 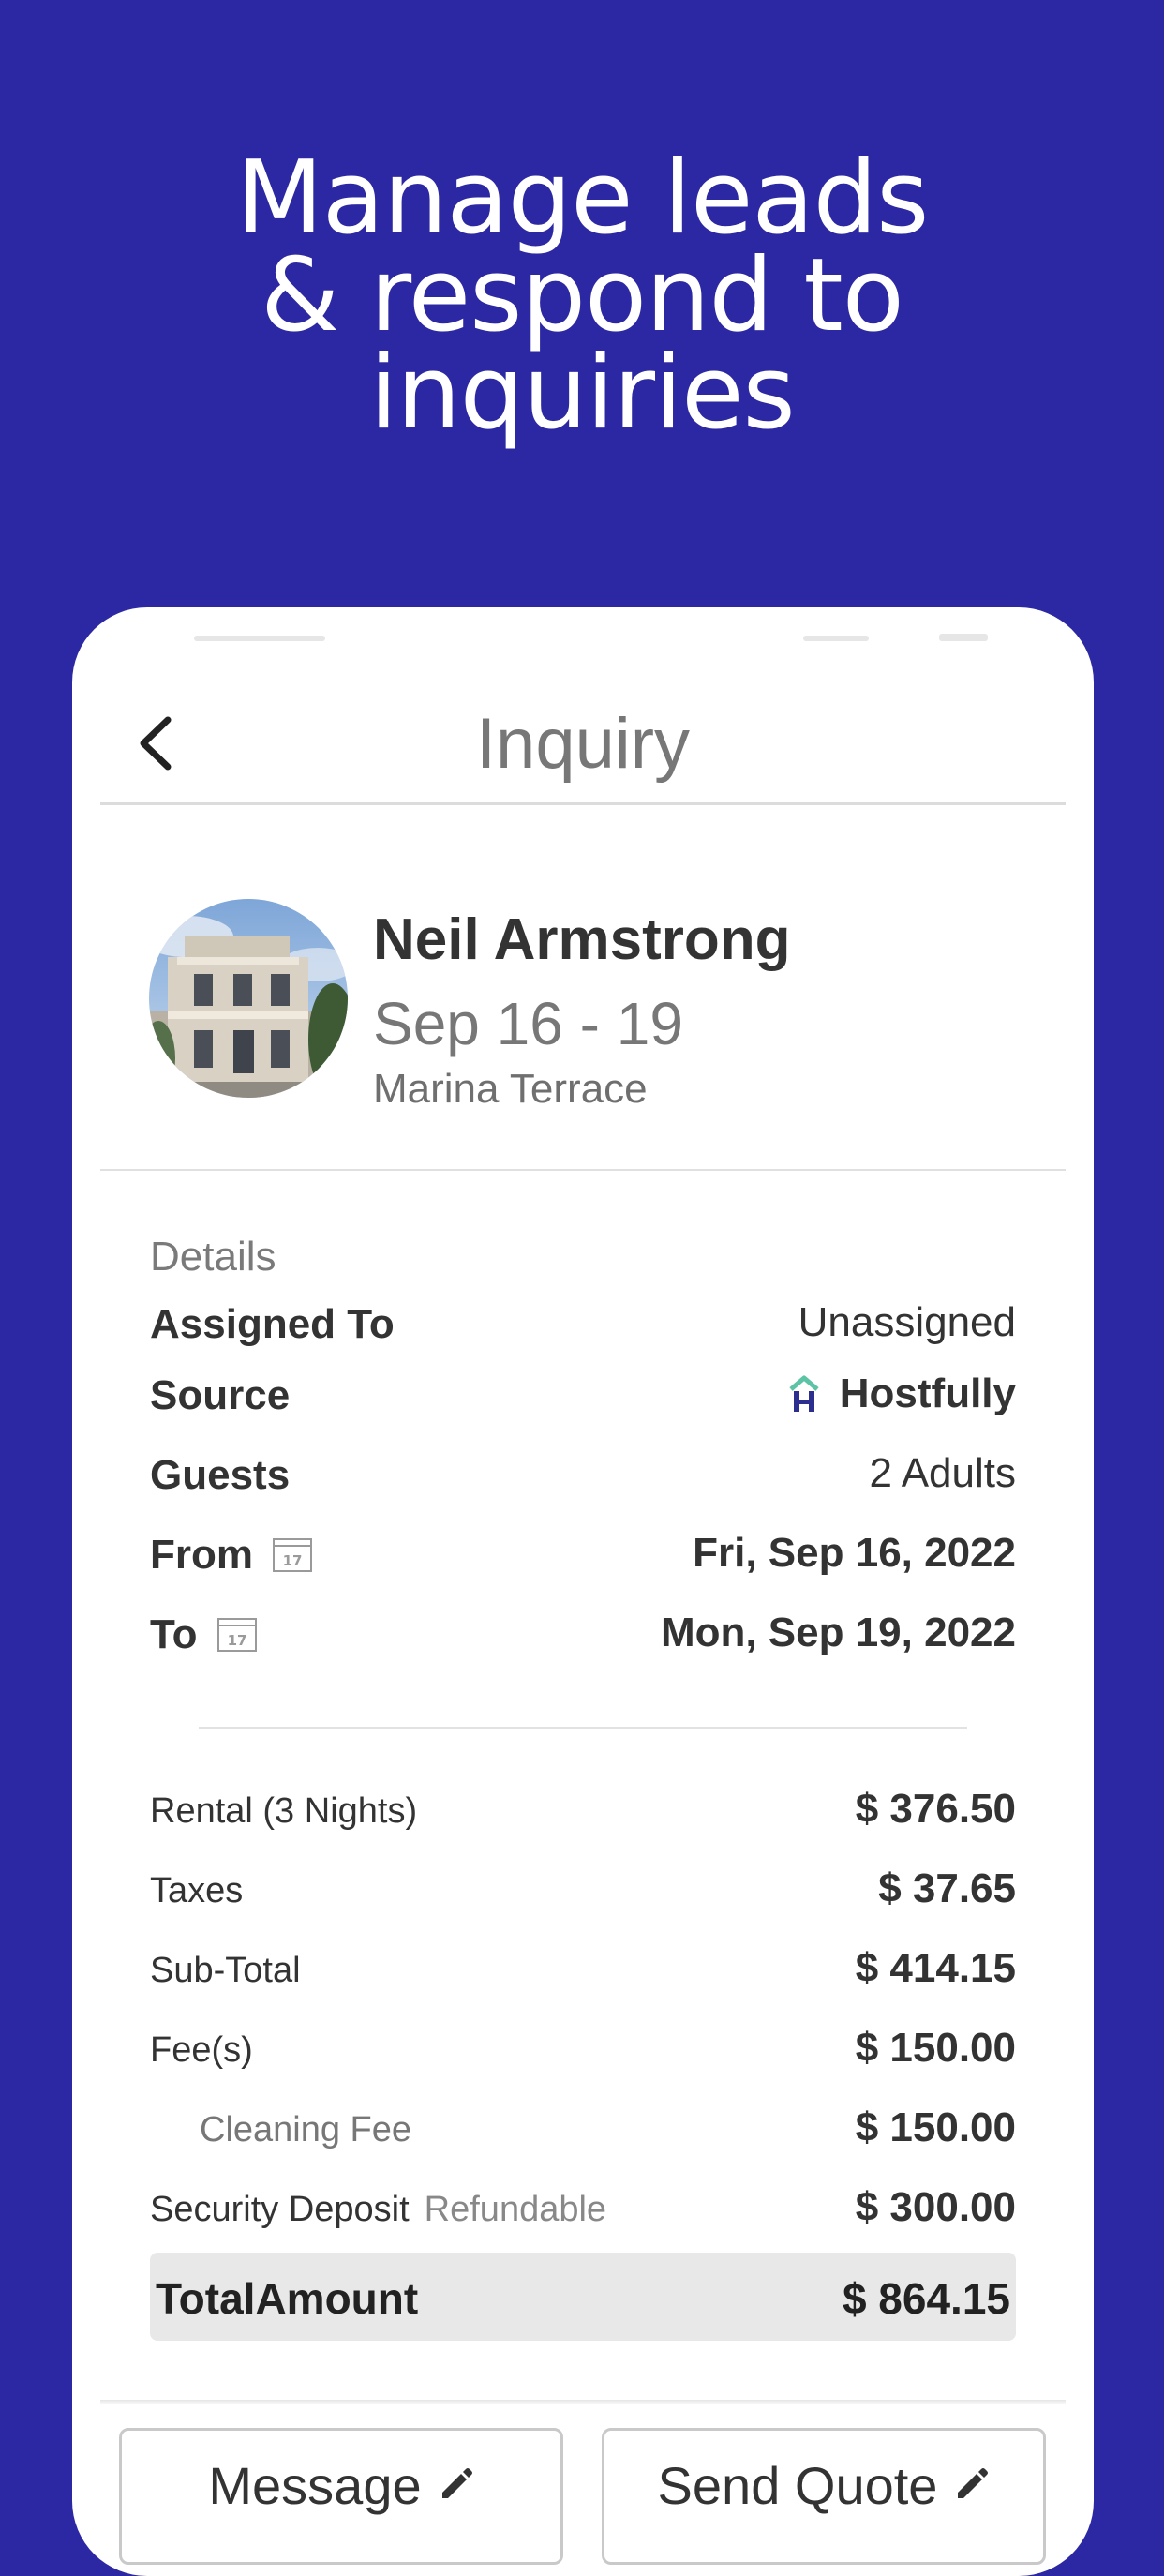 I want to click on rental-label: Rental (3 Nights), so click(x=284, y=1811).